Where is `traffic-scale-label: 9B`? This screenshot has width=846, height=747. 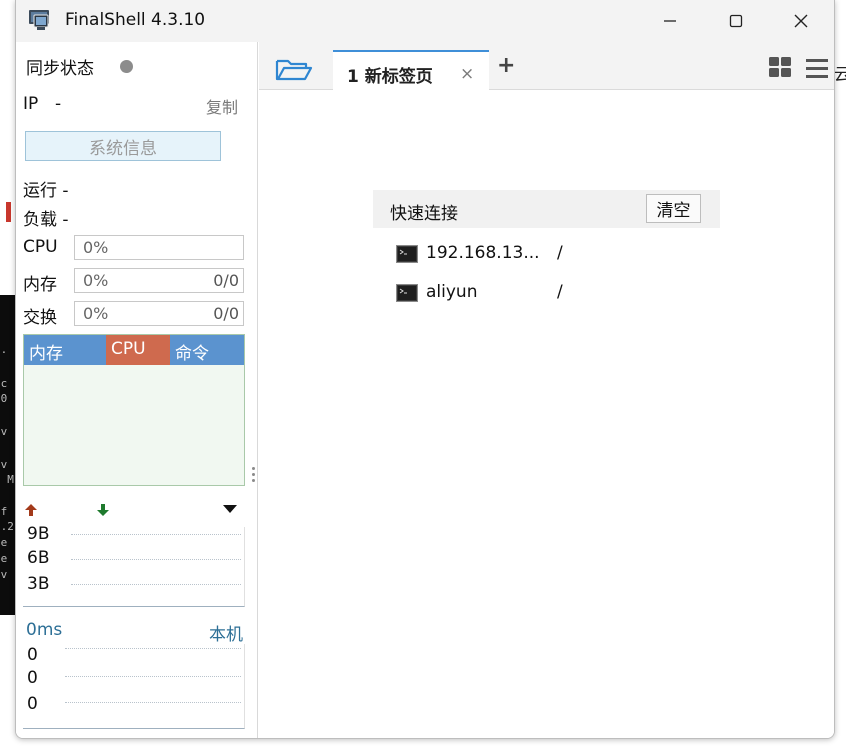
traffic-scale-label: 9B is located at coordinates (38, 534).